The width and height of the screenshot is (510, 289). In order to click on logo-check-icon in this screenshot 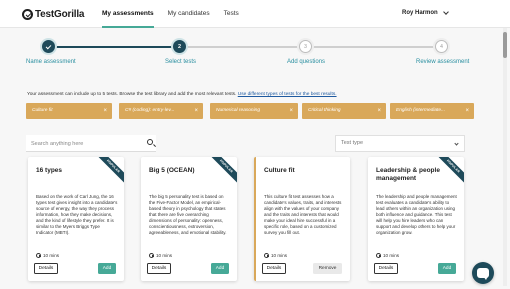, I will do `click(27, 14)`.